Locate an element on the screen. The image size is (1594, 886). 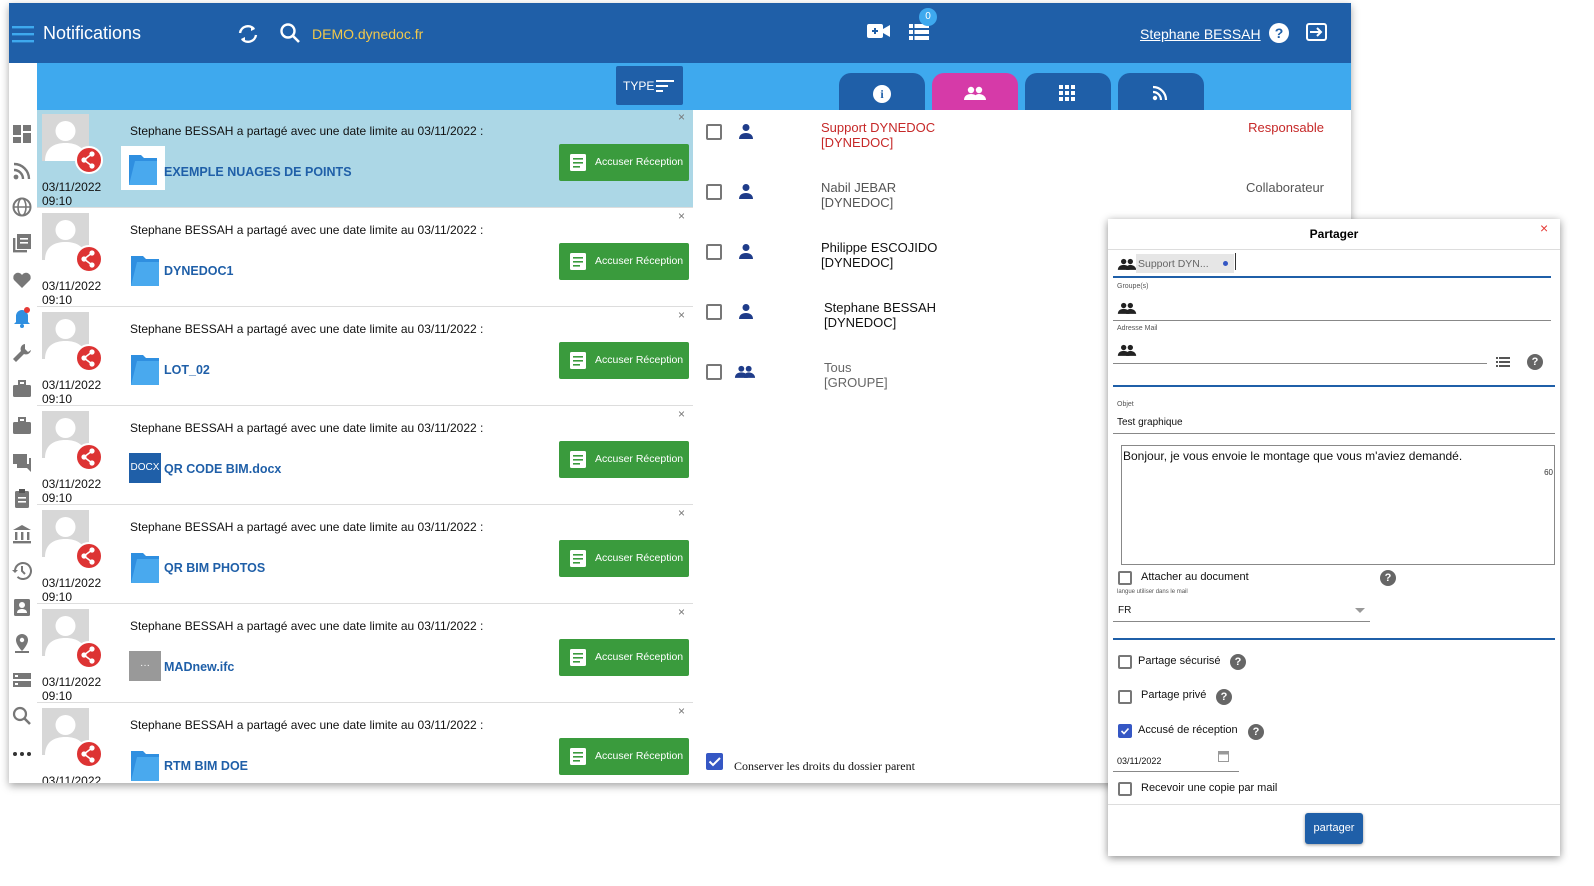
language-select: FR is located at coordinates (1124, 610).